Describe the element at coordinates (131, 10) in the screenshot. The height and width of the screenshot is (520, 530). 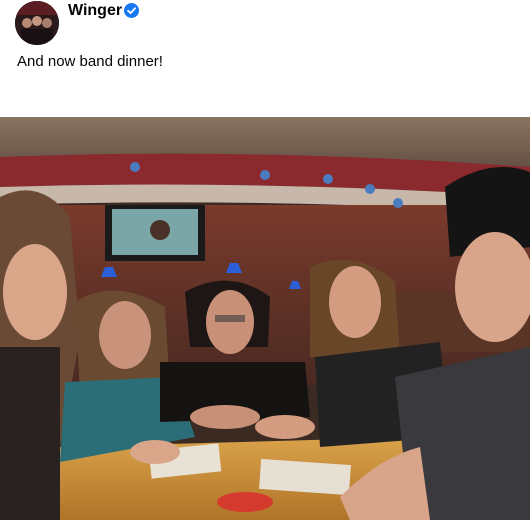
I see `verified-checkmark-icon` at that location.